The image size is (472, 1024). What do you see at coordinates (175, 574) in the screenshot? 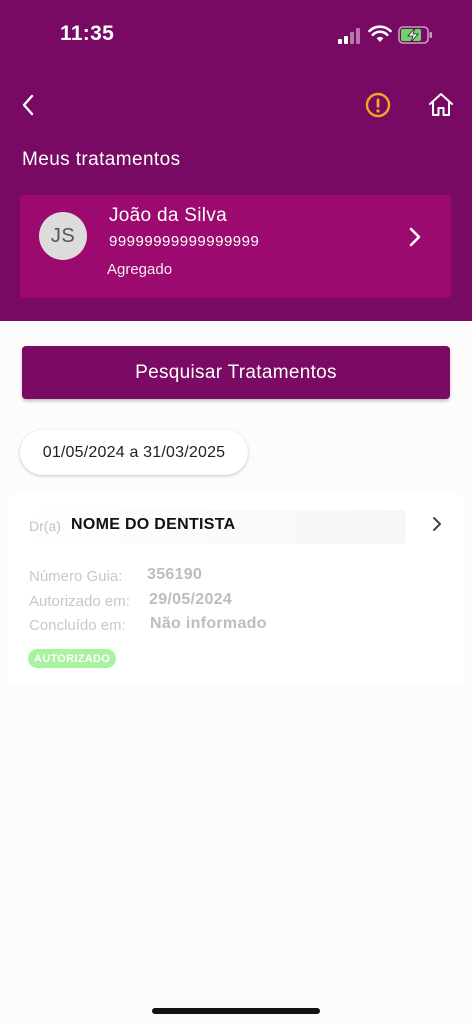
I see `guide-number-value: 356190` at bounding box center [175, 574].